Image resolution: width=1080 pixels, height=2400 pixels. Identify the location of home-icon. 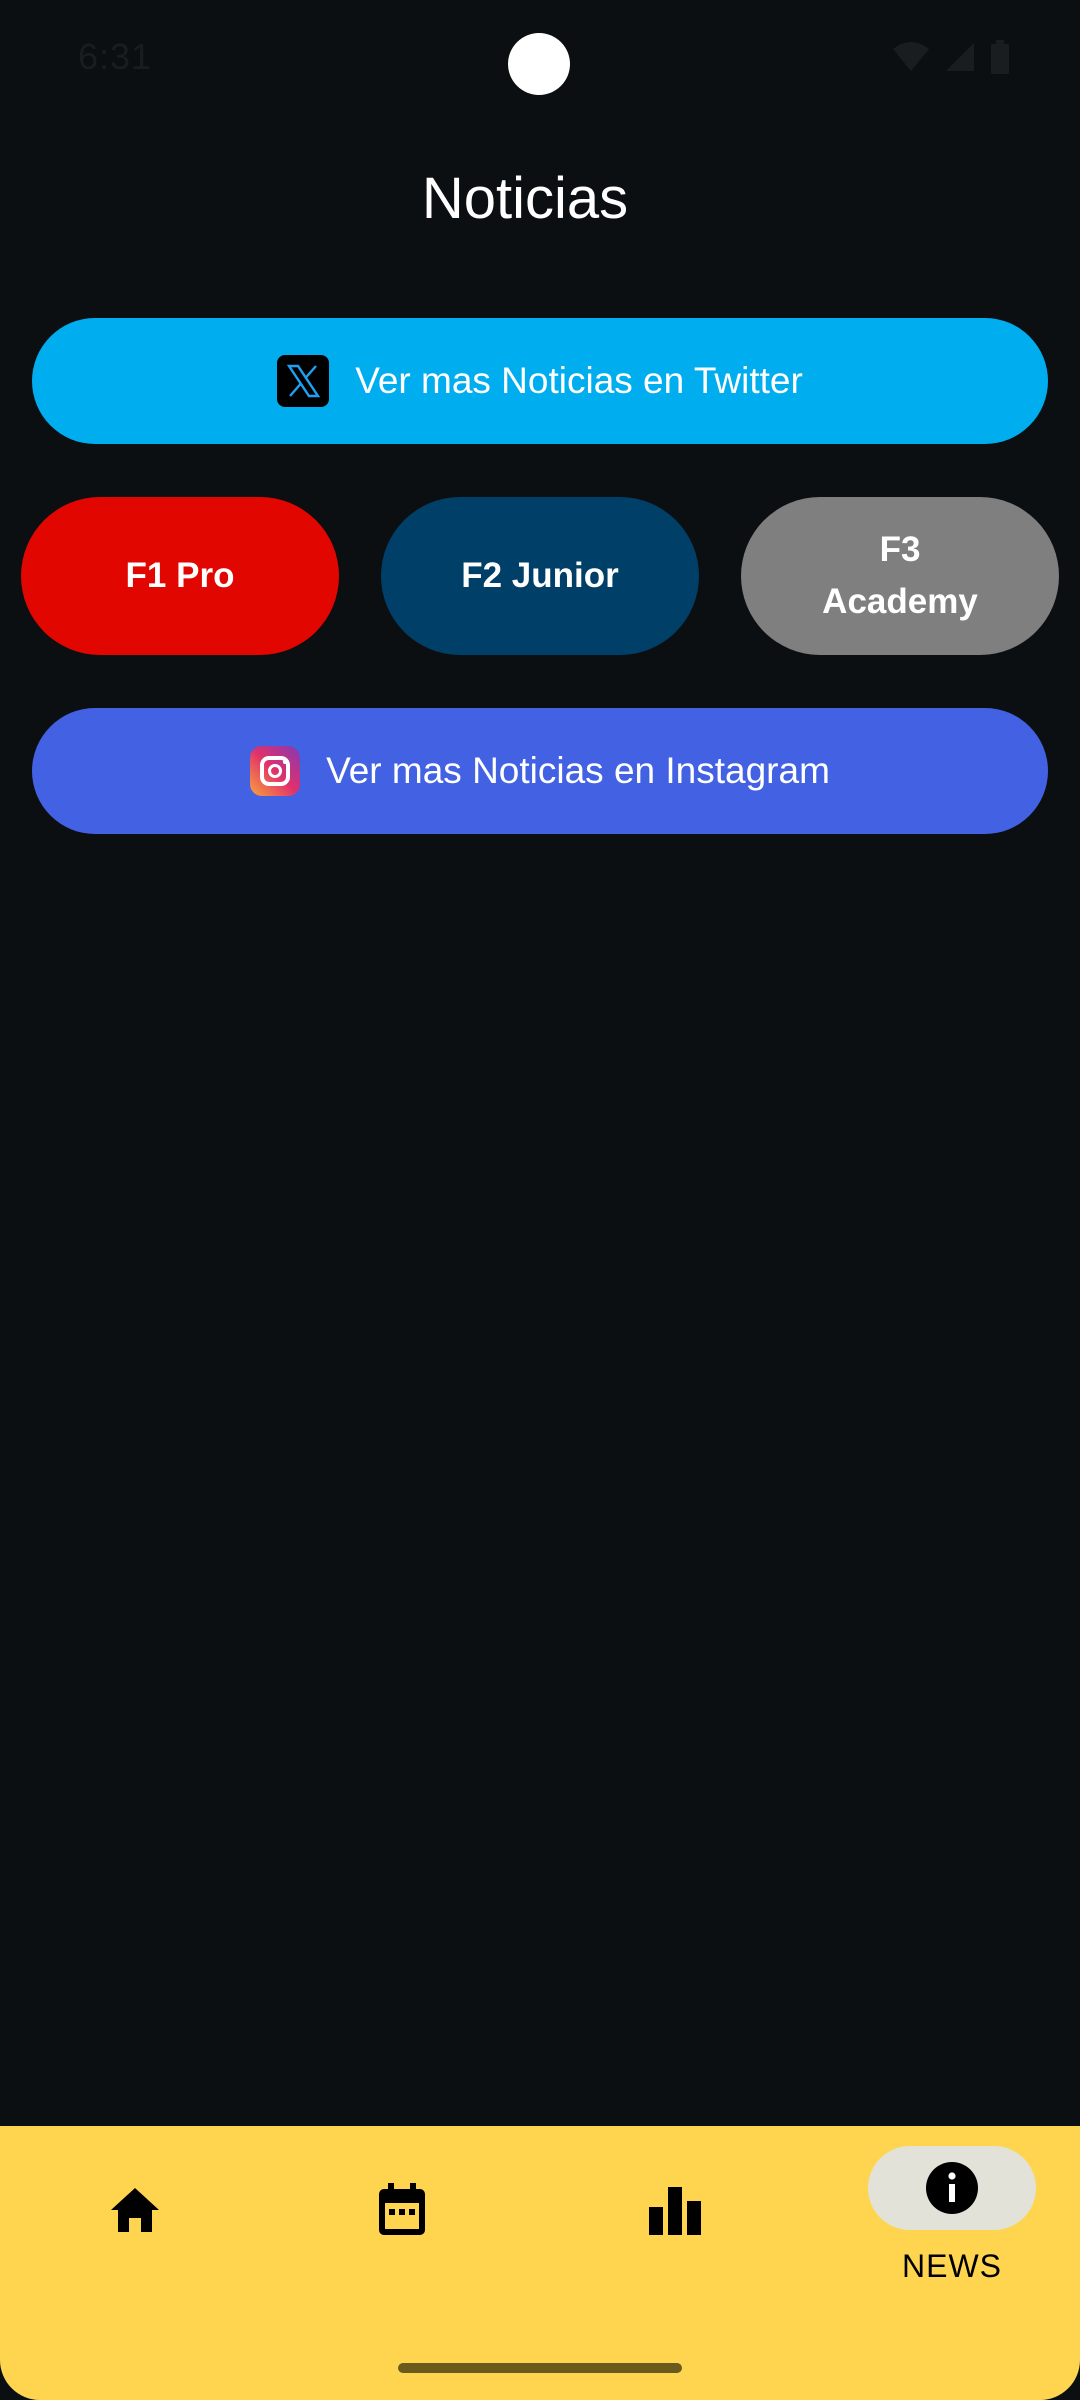
(135, 2210).